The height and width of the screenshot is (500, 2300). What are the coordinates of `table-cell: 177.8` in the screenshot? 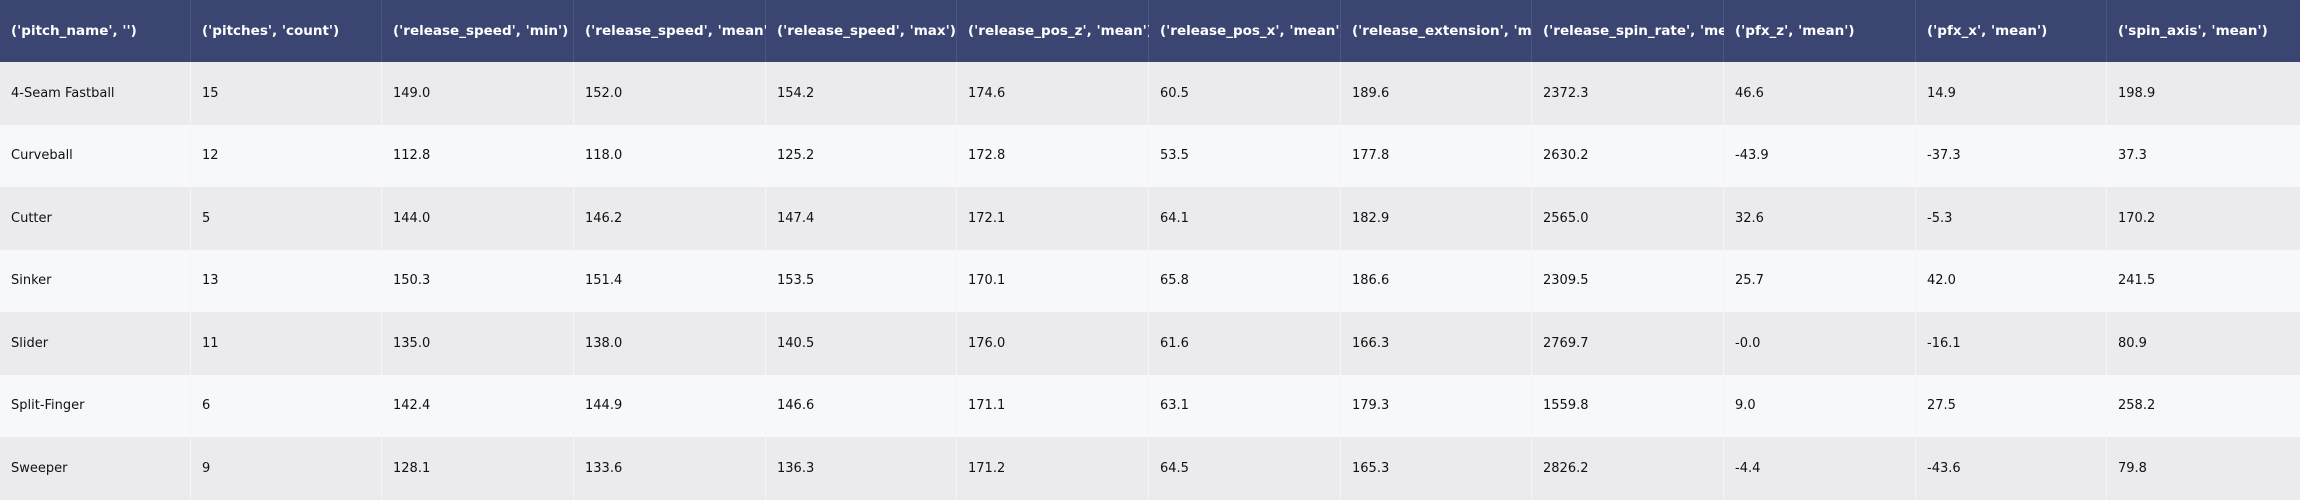 It's located at (1436, 155).